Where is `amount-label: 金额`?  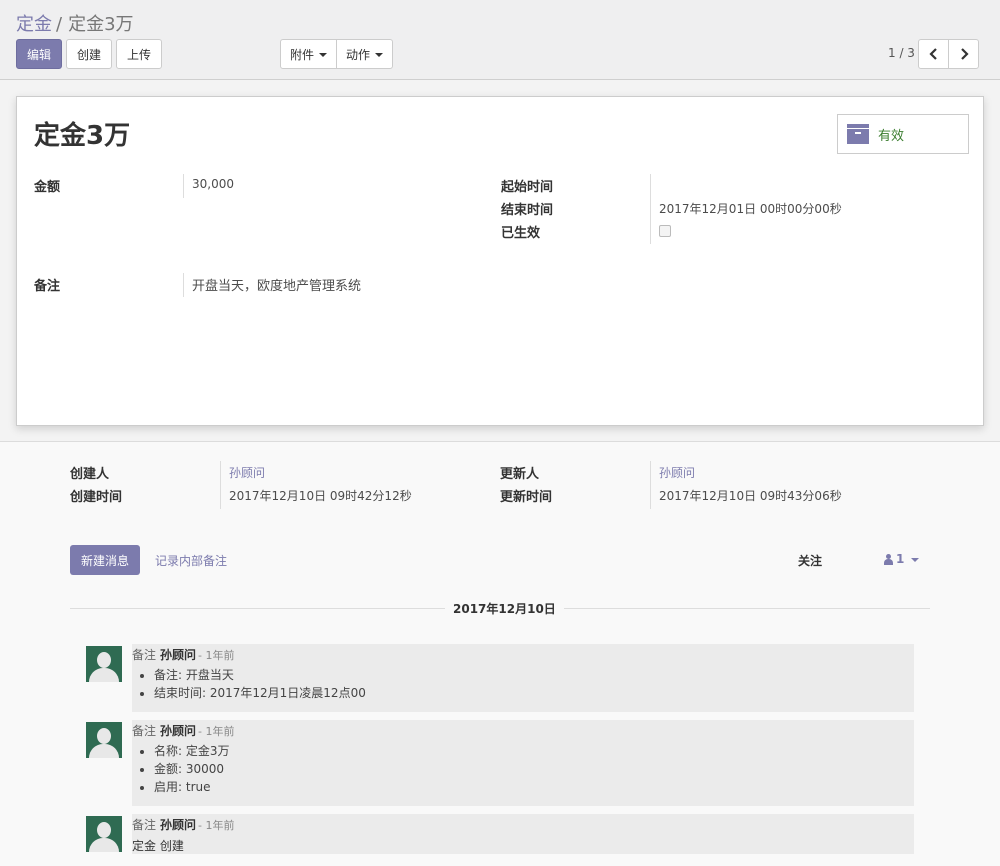 amount-label: 金额 is located at coordinates (47, 187).